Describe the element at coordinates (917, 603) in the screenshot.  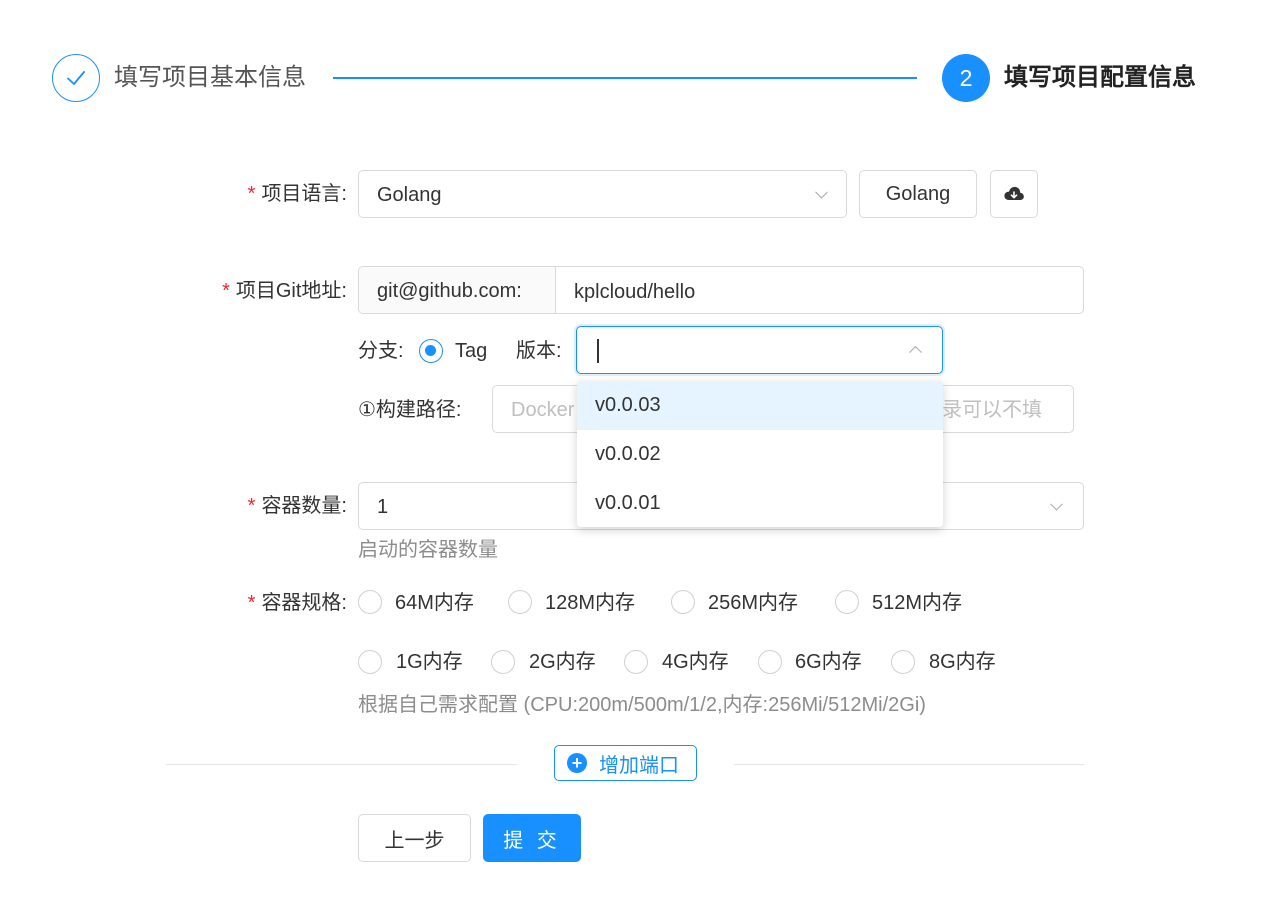
I see `spec-radio-label: 512M内存` at that location.